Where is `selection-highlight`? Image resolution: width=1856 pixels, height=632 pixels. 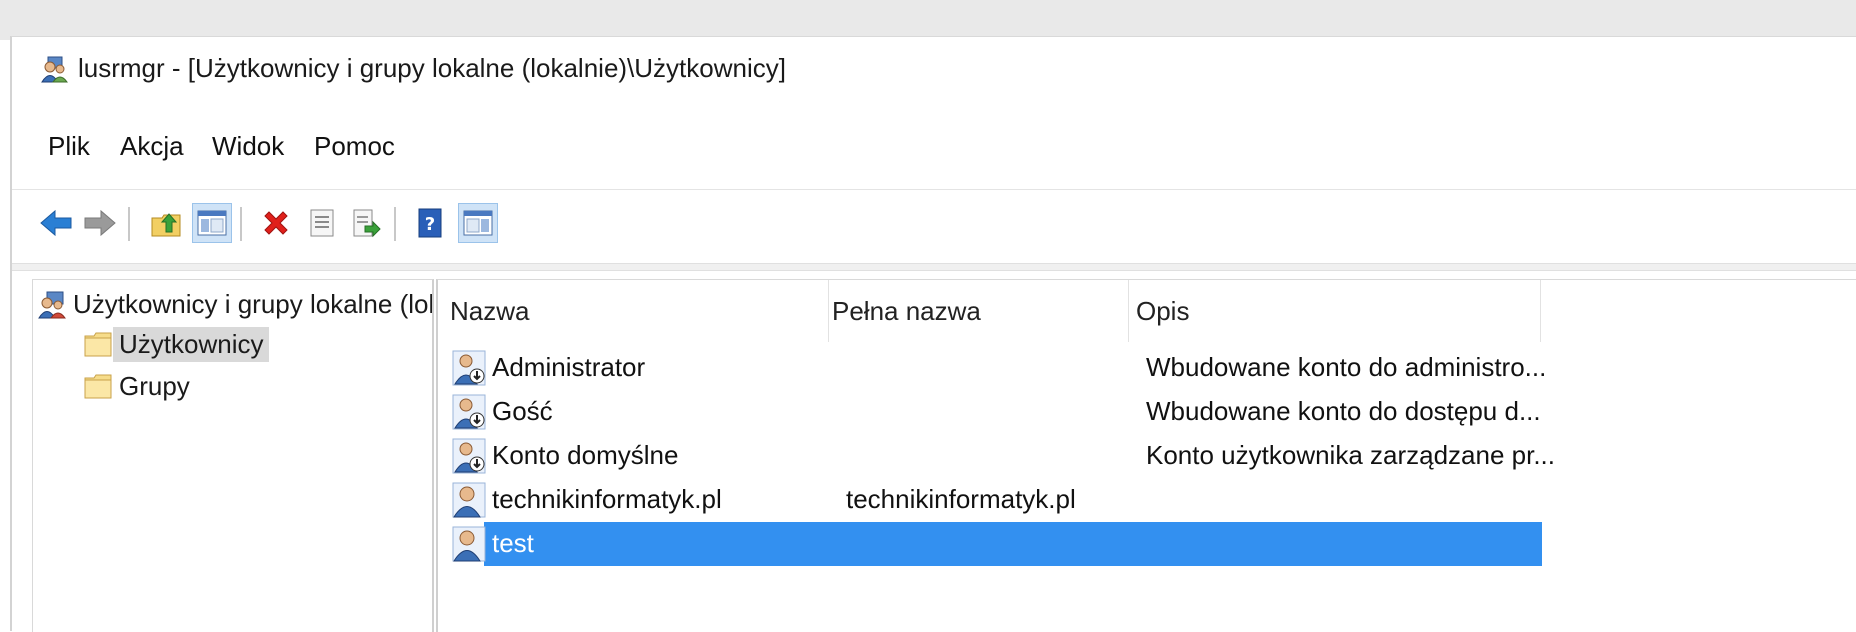 selection-highlight is located at coordinates (1013, 544).